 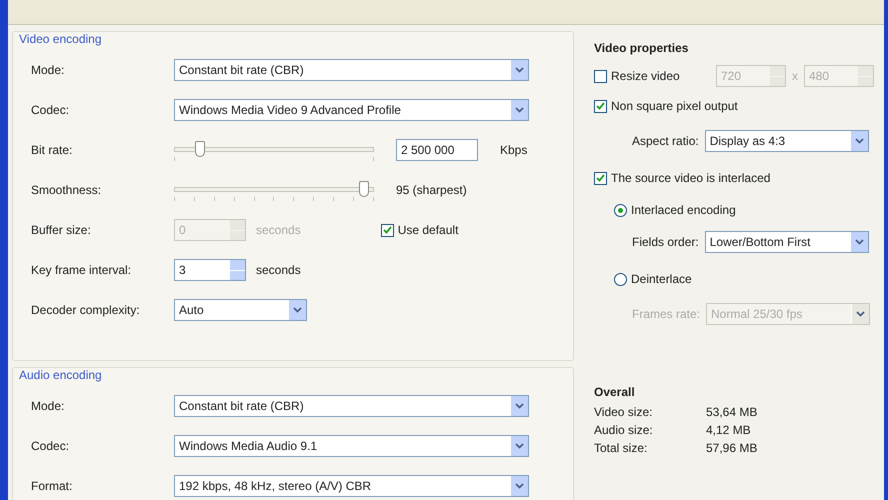 What do you see at coordinates (431, 190) in the screenshot?
I see `smoothness-reading: 95 (sharpest)` at bounding box center [431, 190].